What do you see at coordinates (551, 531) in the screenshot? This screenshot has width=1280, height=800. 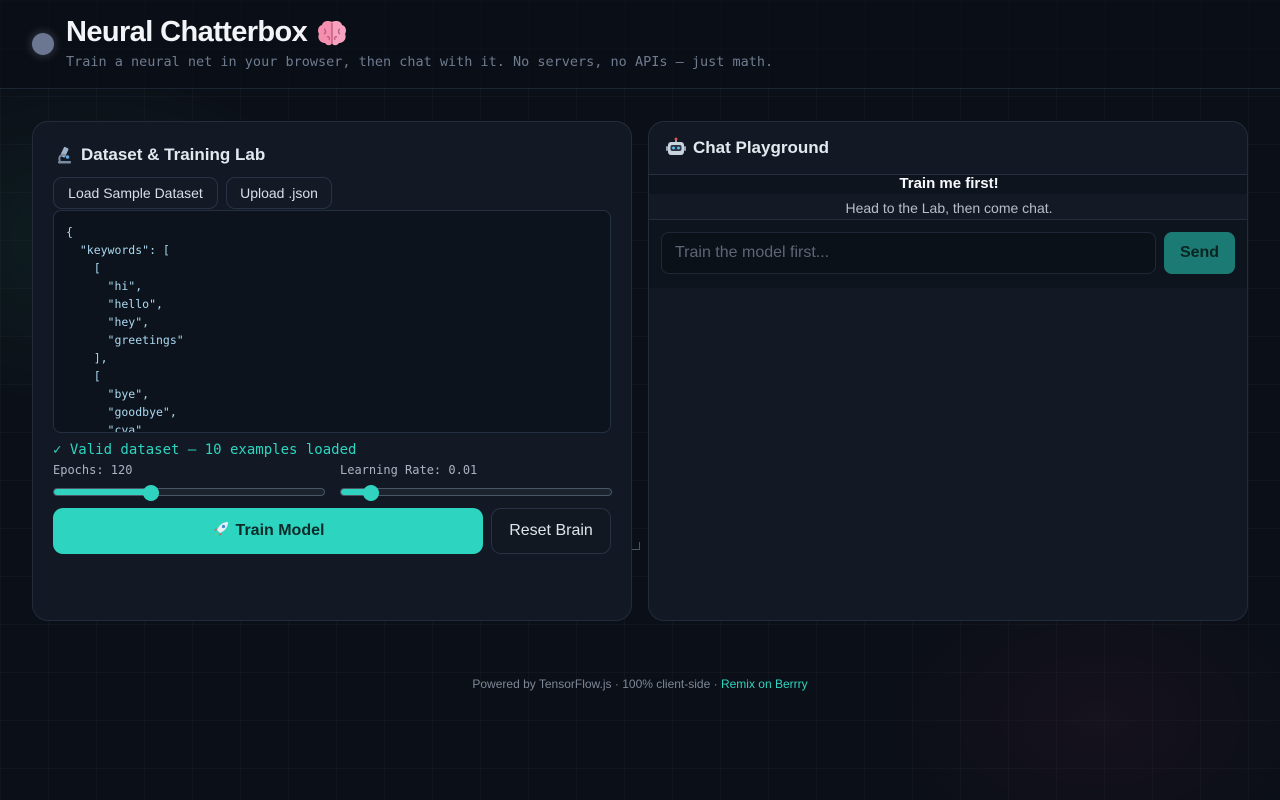 I see `reset-brain-button: Reset Brain` at bounding box center [551, 531].